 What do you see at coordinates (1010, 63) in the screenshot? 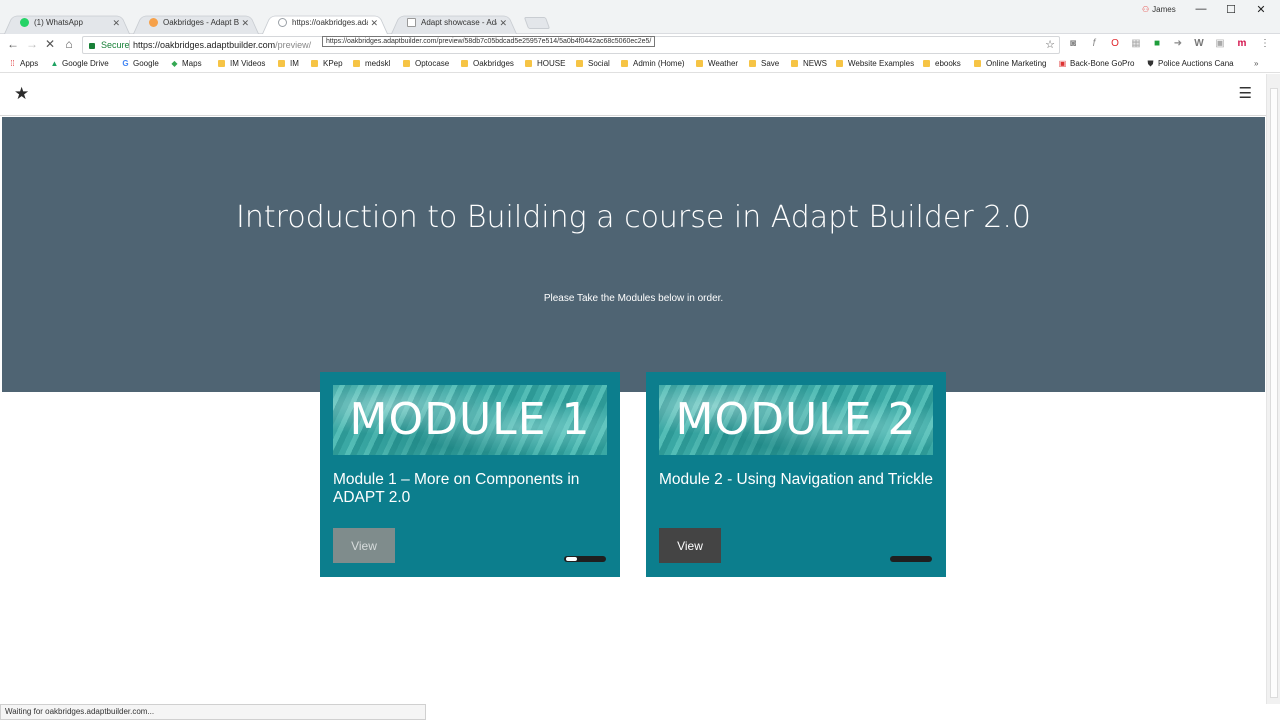
I see `bookmark-folder: Online Marketing` at bounding box center [1010, 63].